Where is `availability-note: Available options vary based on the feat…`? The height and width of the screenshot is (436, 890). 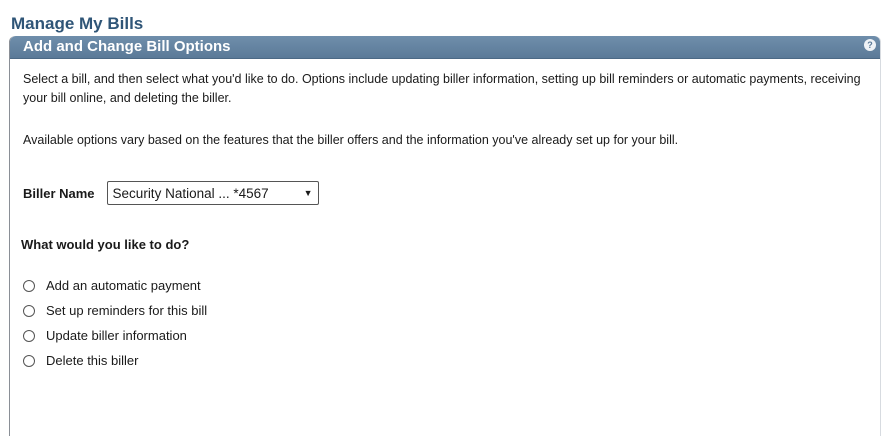
availability-note: Available options vary based on the feat… is located at coordinates (351, 140).